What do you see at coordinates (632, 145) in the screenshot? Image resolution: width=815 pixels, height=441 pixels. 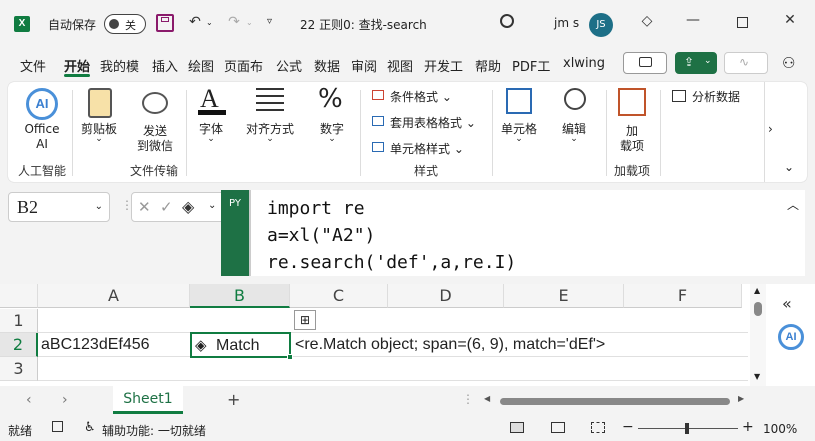 I see `addins-line2: 载项` at bounding box center [632, 145].